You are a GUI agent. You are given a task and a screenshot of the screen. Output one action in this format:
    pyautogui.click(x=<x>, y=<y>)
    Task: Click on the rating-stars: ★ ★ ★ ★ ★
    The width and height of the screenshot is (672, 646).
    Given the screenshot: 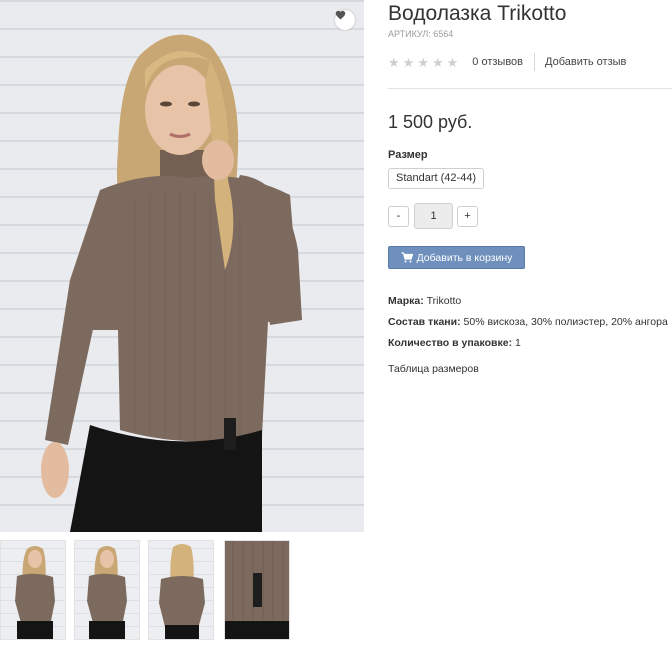 What is the action you would take?
    pyautogui.click(x=423, y=62)
    